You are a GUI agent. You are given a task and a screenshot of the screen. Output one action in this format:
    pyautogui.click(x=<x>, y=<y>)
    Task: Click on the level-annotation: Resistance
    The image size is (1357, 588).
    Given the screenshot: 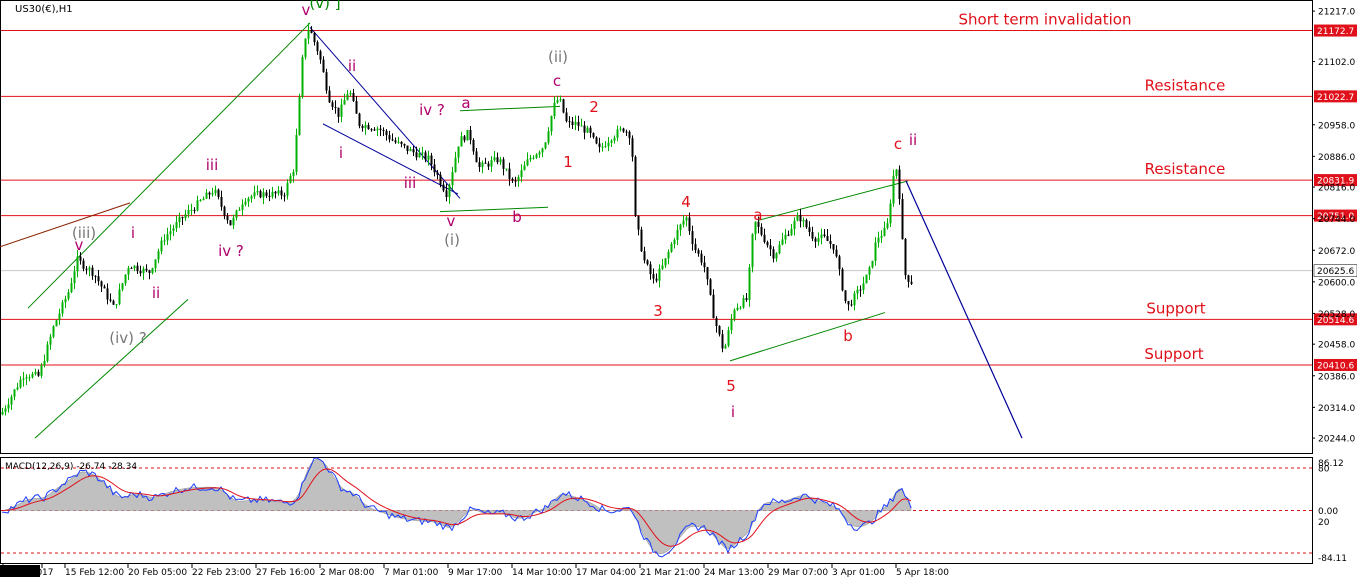 What is the action you would take?
    pyautogui.click(x=1185, y=169)
    